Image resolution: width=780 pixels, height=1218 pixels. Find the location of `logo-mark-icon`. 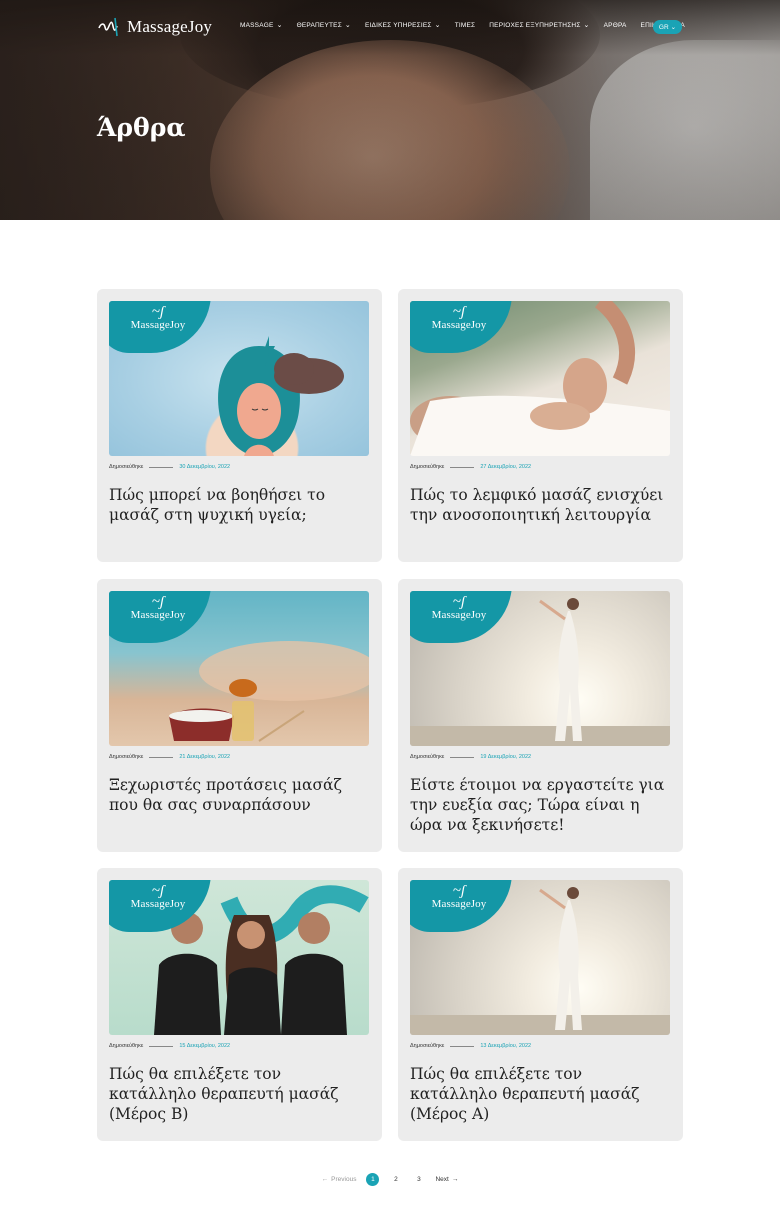

logo-mark-icon is located at coordinates (108, 27).